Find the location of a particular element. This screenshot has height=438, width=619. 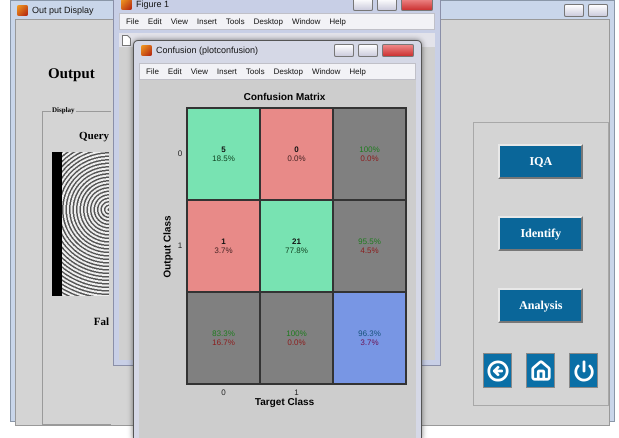

x-tick-label: 1 is located at coordinates (296, 392).